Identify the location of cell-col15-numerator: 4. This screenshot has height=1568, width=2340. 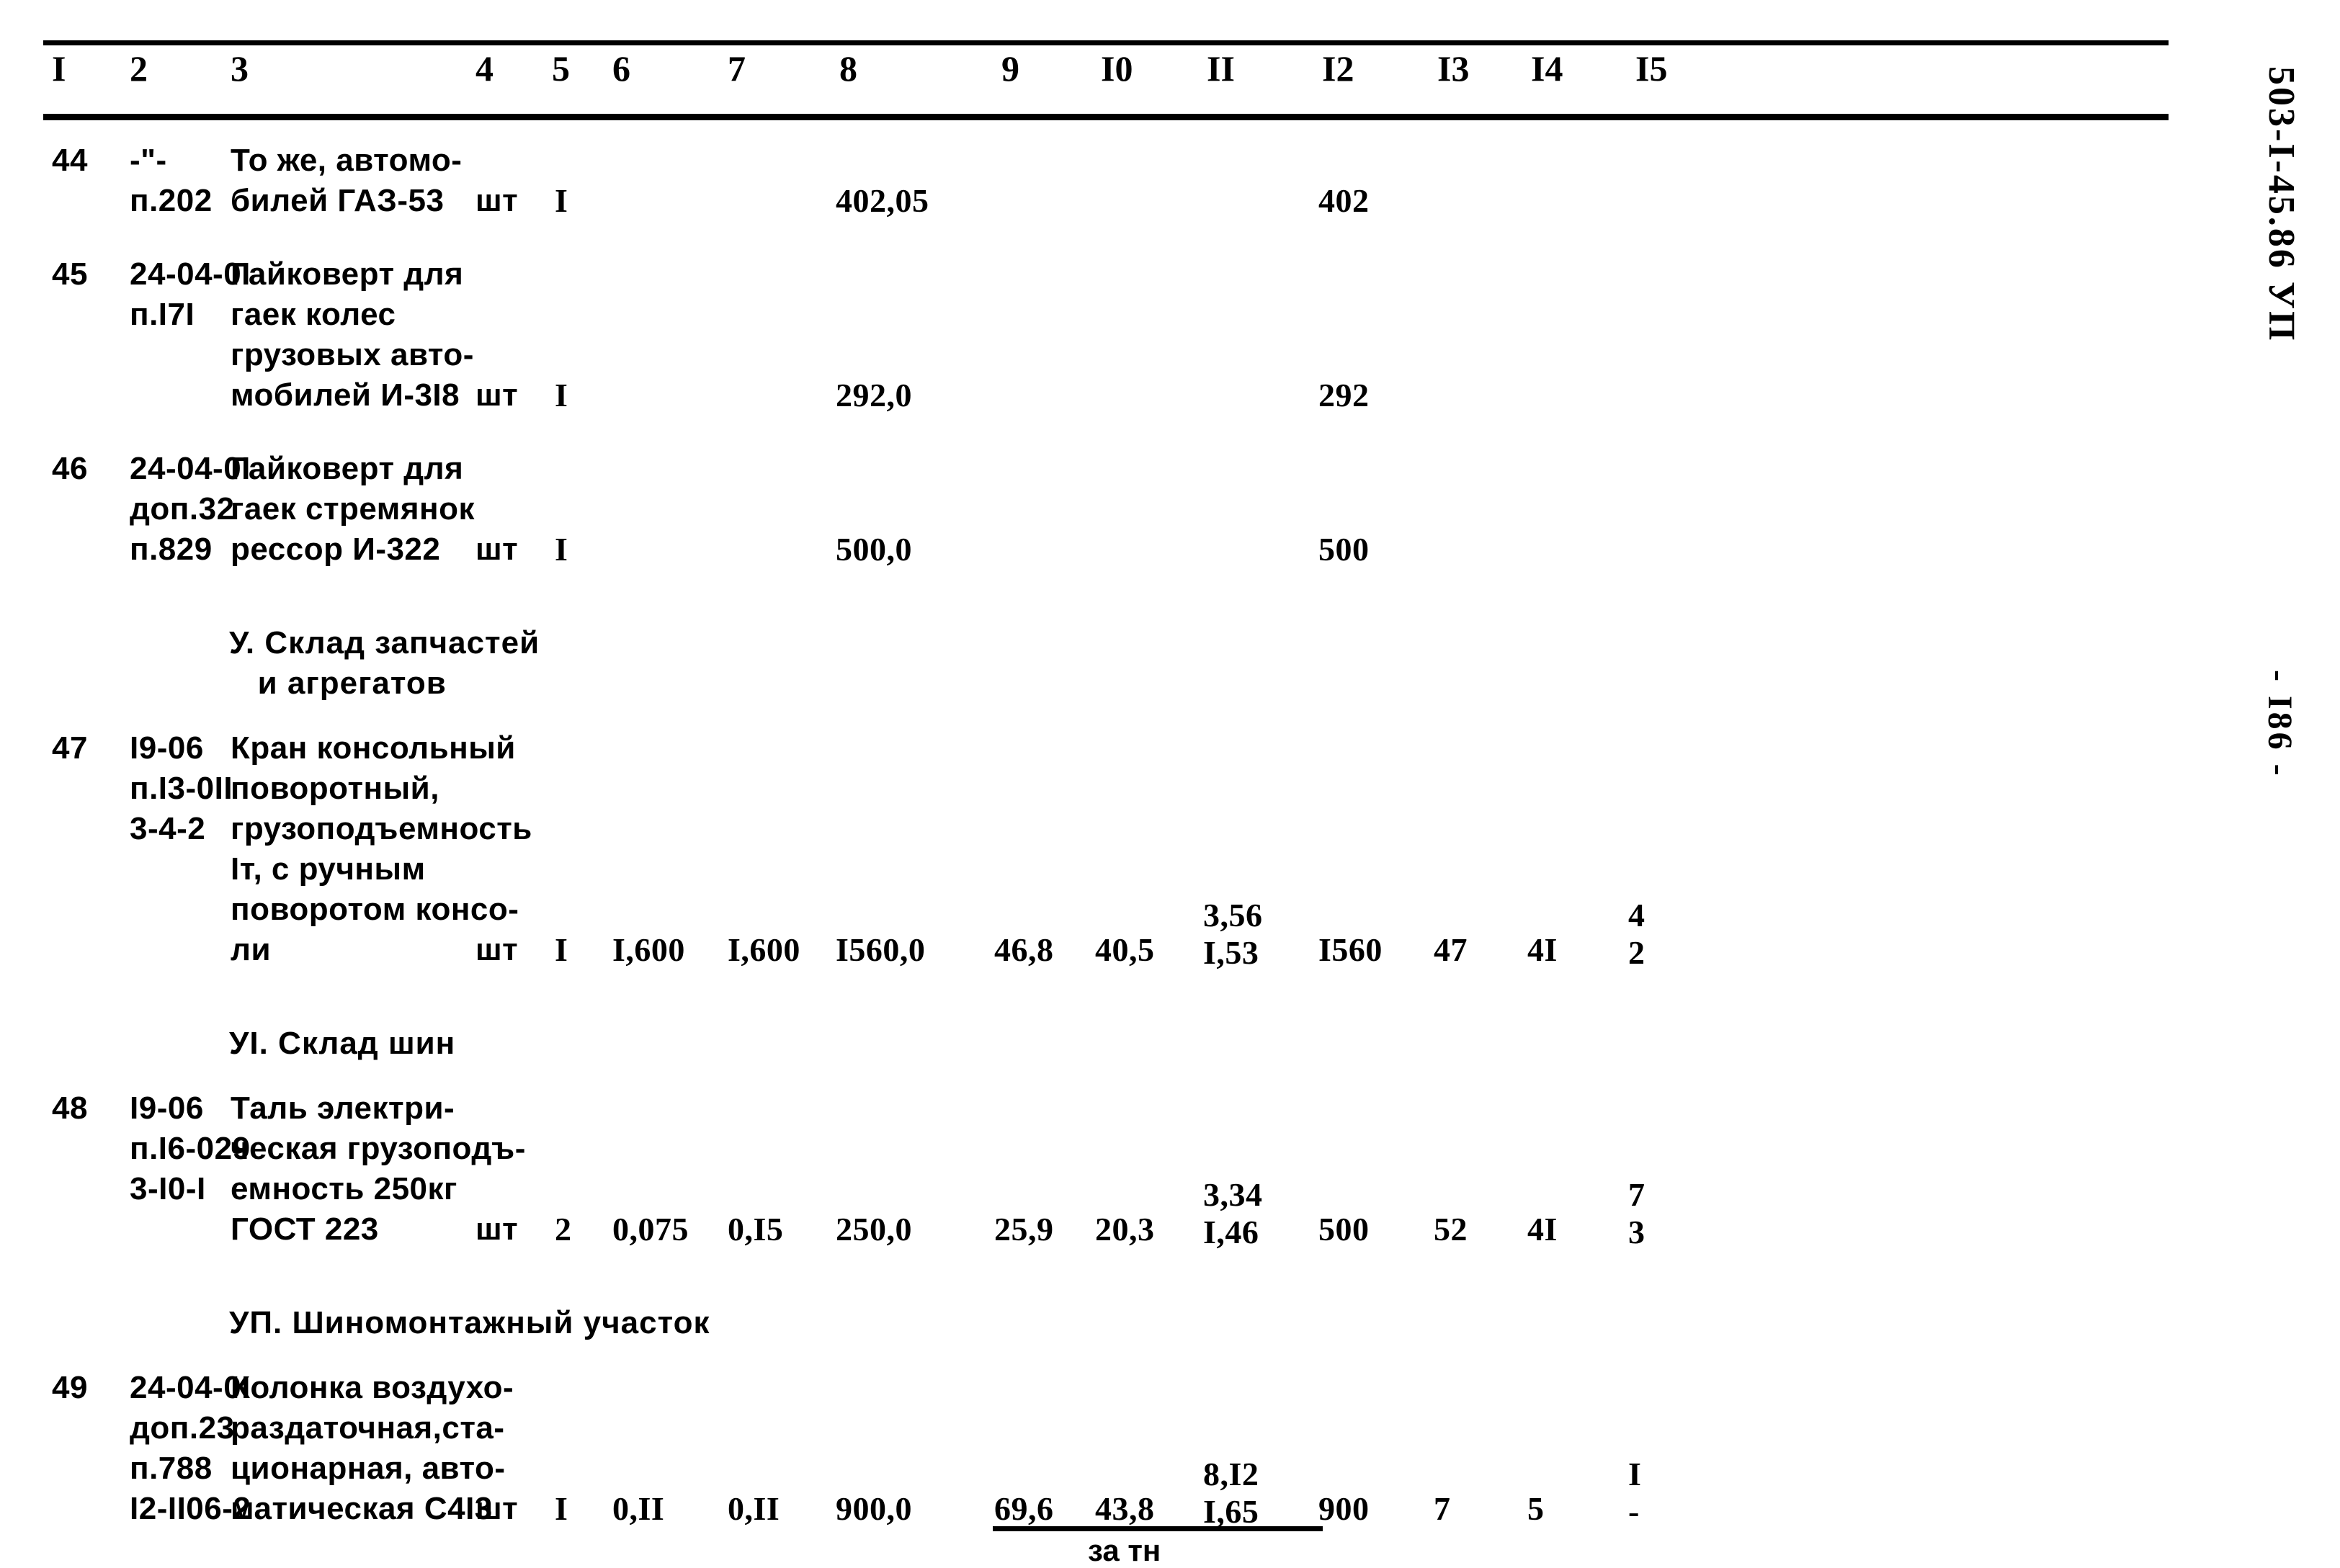
(1636, 915).